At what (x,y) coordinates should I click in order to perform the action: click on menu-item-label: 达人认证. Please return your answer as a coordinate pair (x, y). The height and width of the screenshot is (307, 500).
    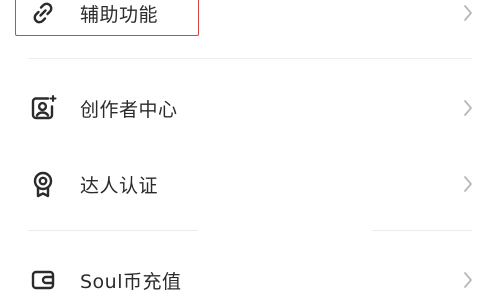
    Looking at the image, I should click on (119, 185).